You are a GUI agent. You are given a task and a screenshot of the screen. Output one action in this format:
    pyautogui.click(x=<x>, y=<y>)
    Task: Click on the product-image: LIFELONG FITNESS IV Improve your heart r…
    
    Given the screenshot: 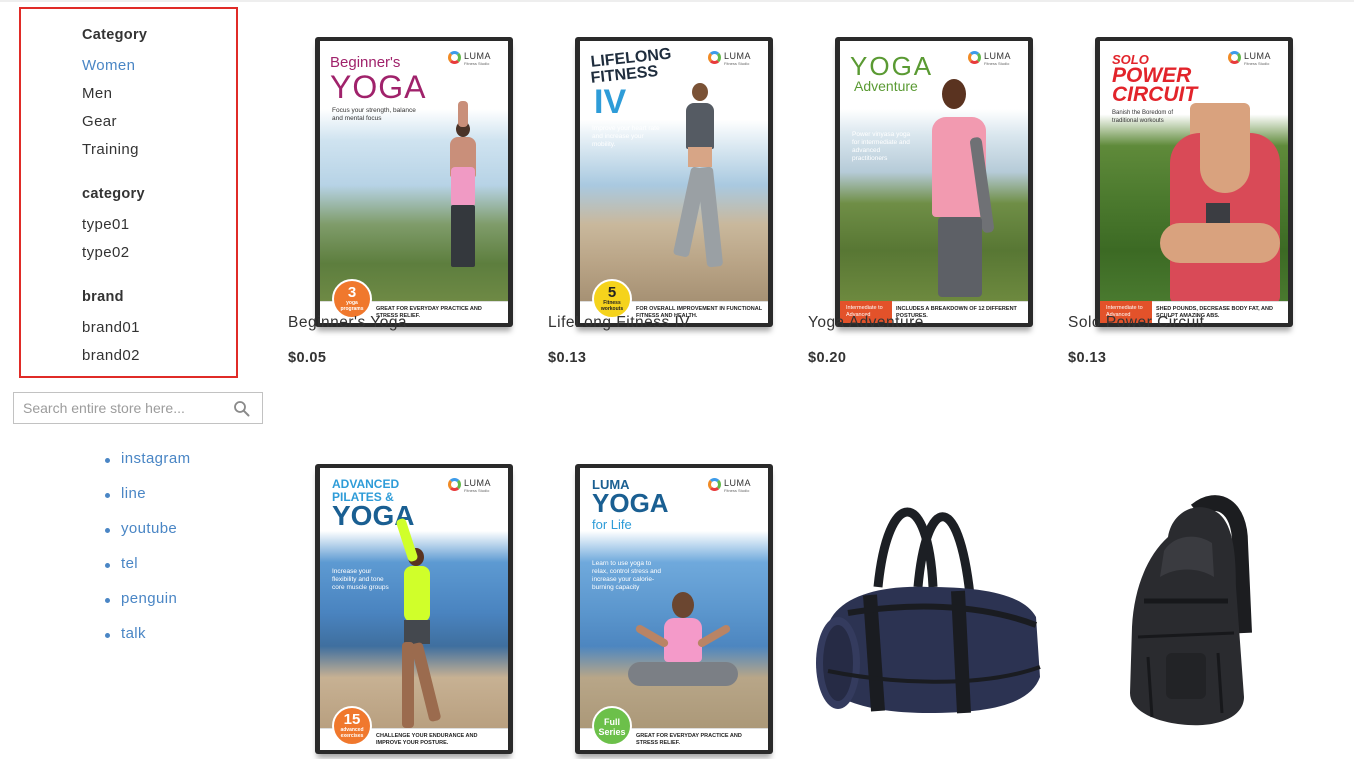 What is the action you would take?
    pyautogui.click(x=668, y=163)
    